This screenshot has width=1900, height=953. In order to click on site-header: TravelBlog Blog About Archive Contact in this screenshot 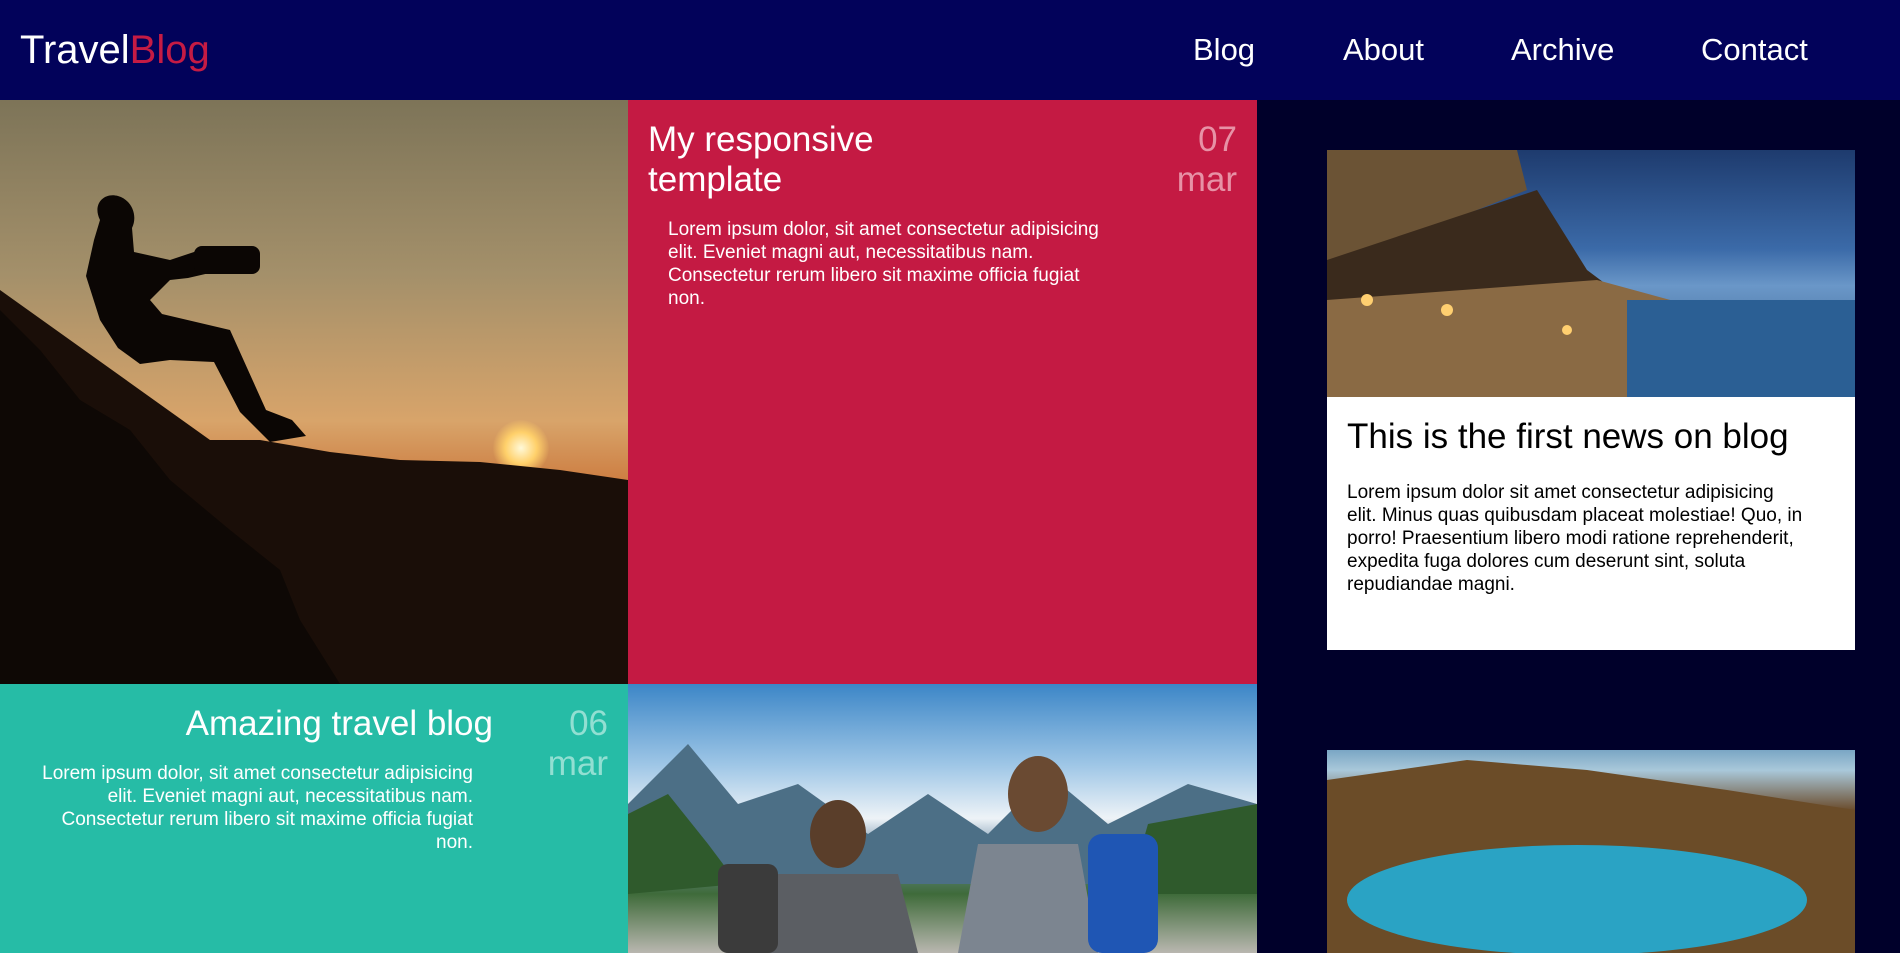, I will do `click(950, 50)`.